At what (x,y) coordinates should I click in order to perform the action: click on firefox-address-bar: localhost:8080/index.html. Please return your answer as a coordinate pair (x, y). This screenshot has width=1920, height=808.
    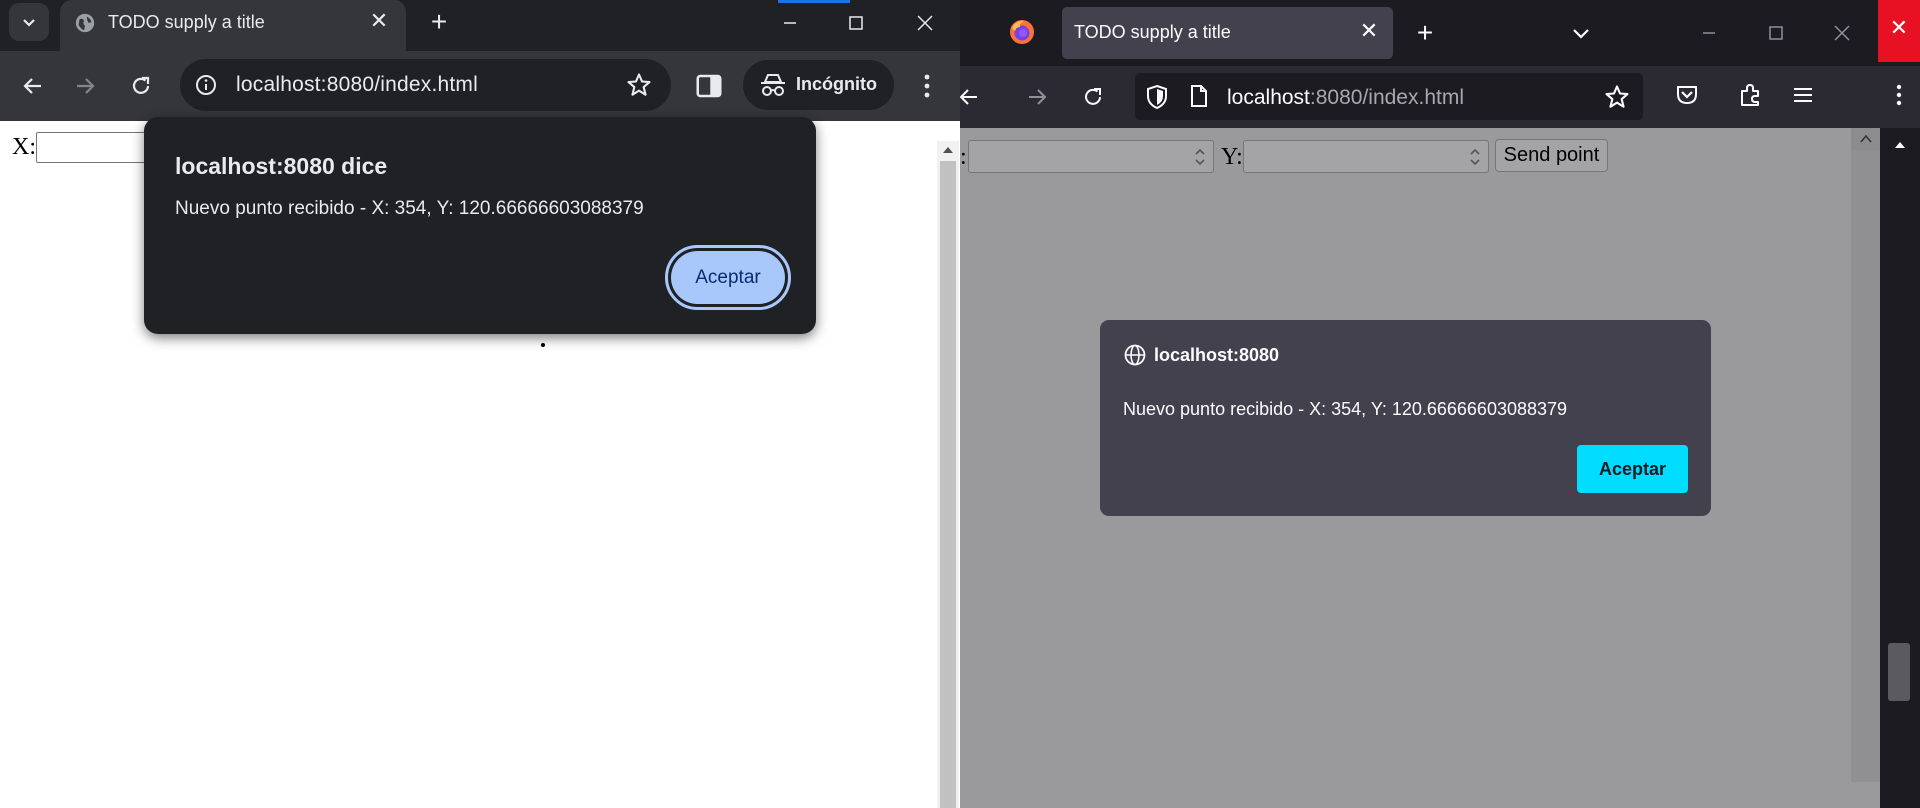
    Looking at the image, I should click on (1389, 96).